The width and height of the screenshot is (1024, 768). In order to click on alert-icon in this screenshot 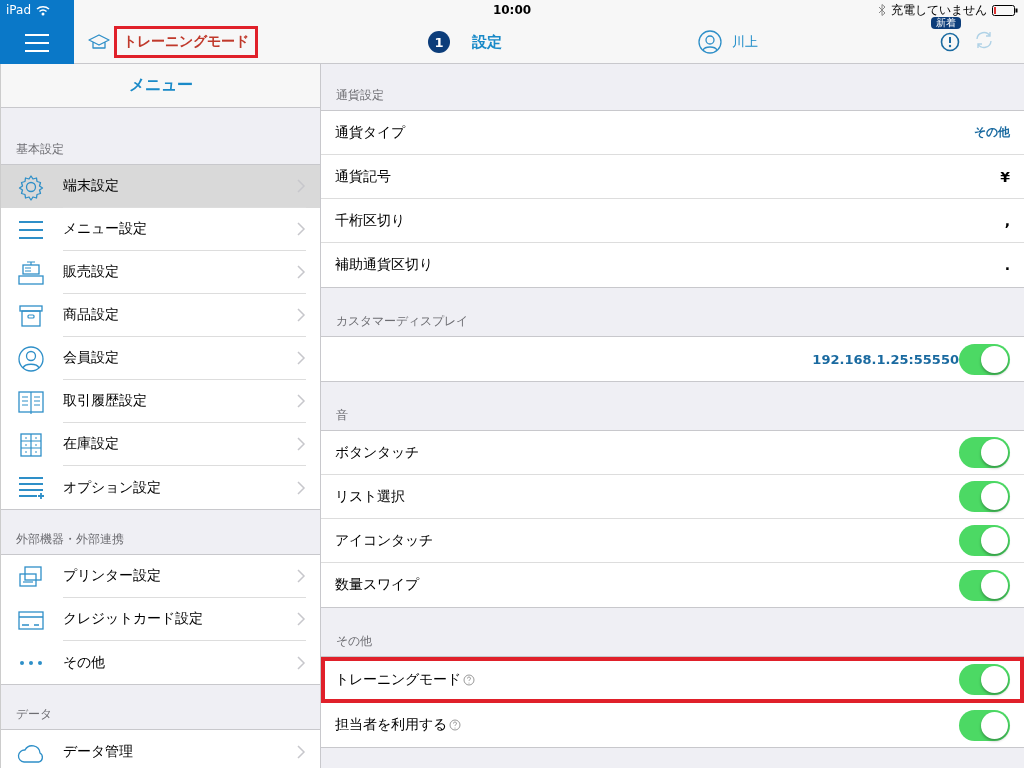, I will do `click(950, 42)`.